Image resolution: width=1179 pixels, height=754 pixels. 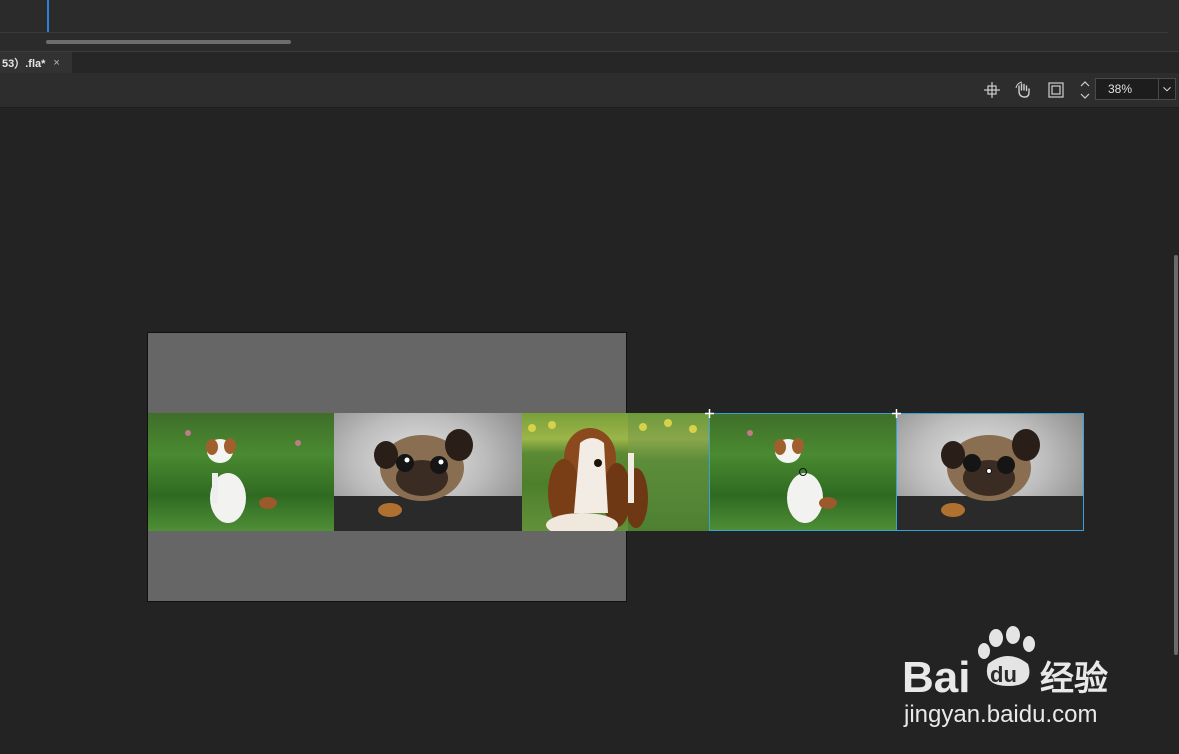 I want to click on photo-basset-hound, so click(x=575, y=472).